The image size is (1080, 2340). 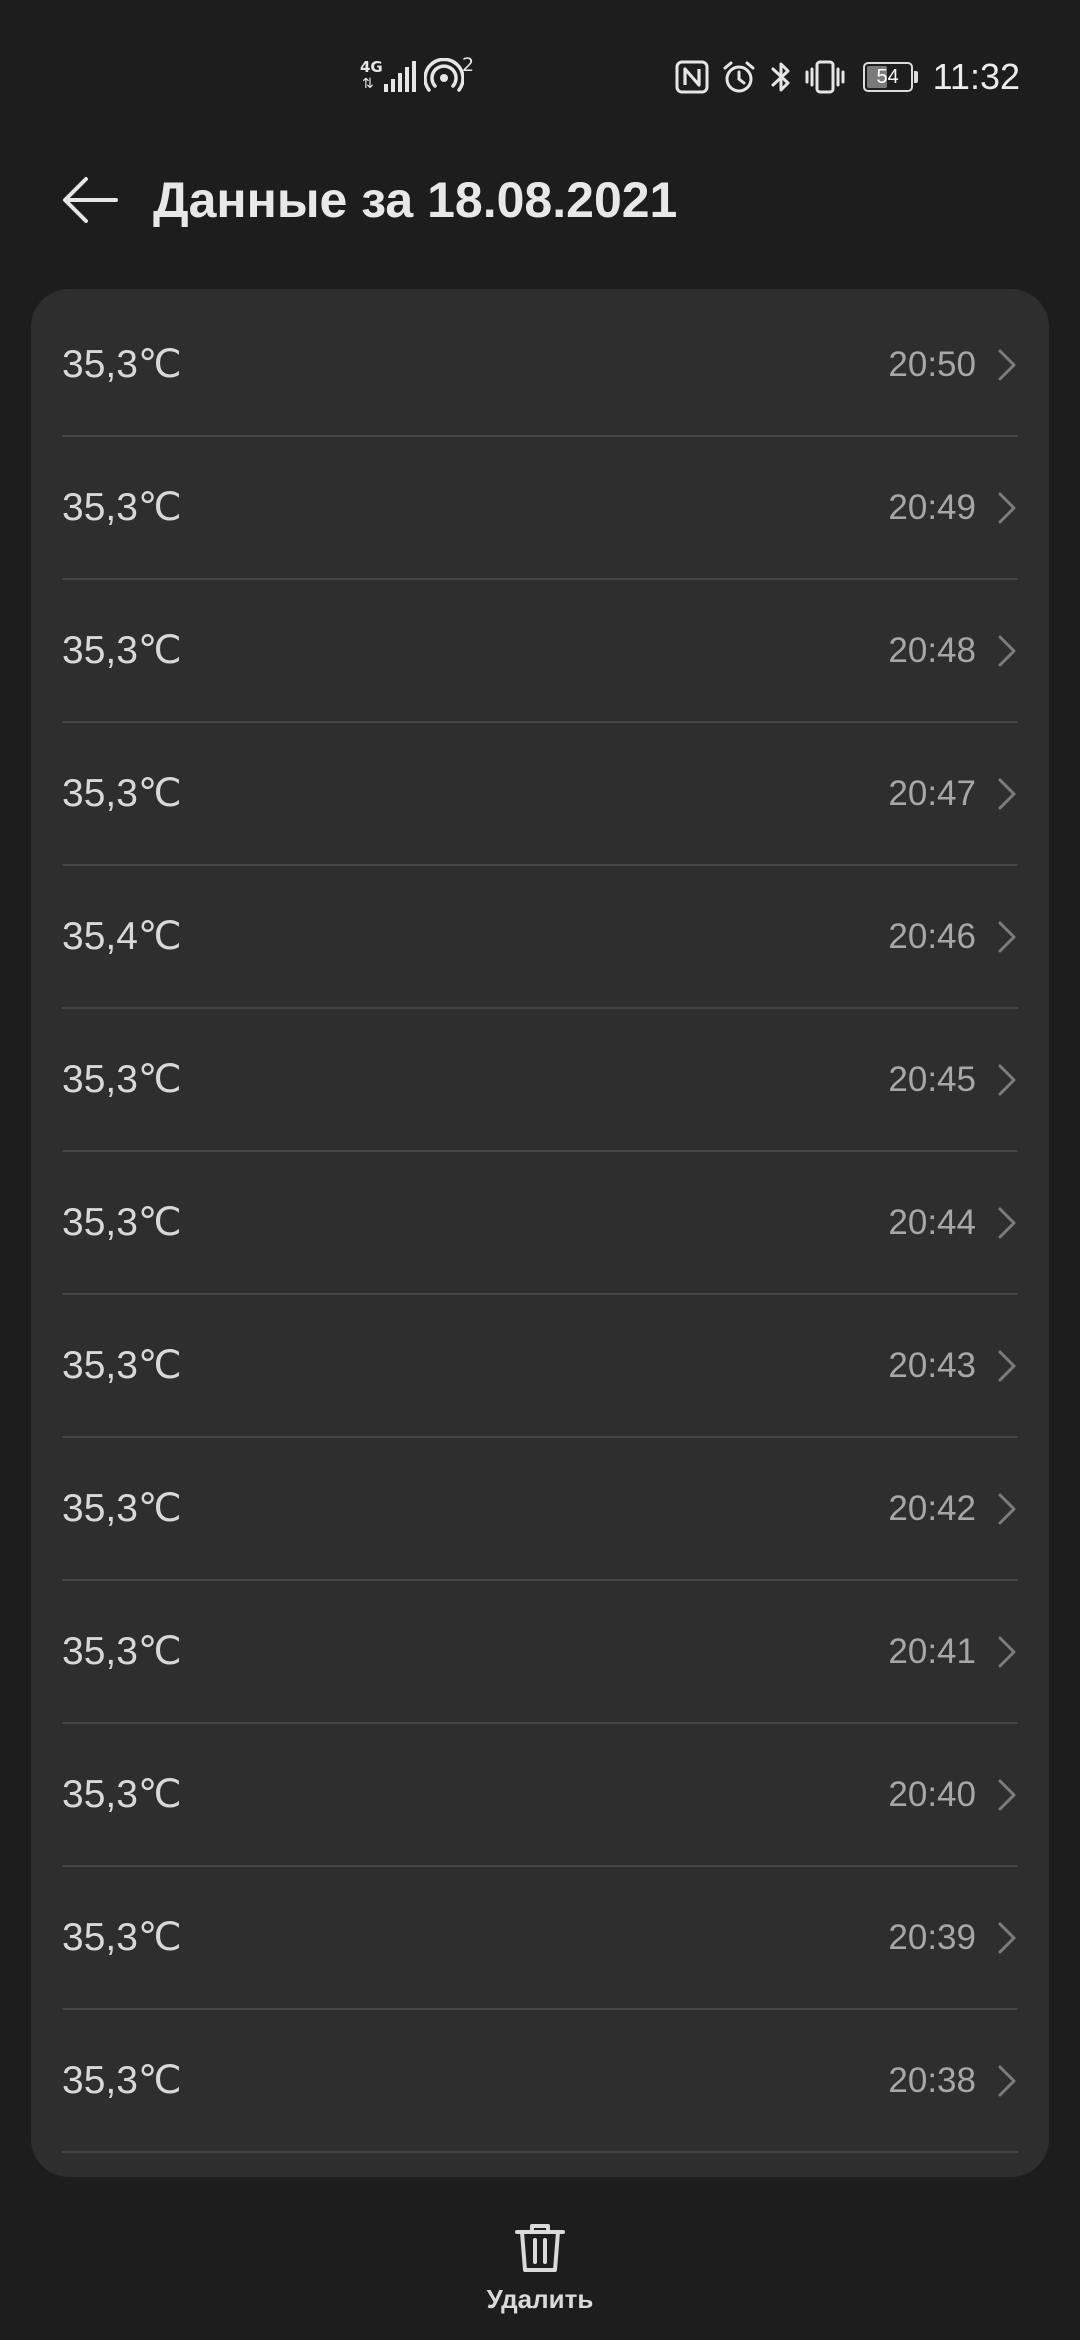 I want to click on measurement-time: 20:45, so click(x=932, y=1079).